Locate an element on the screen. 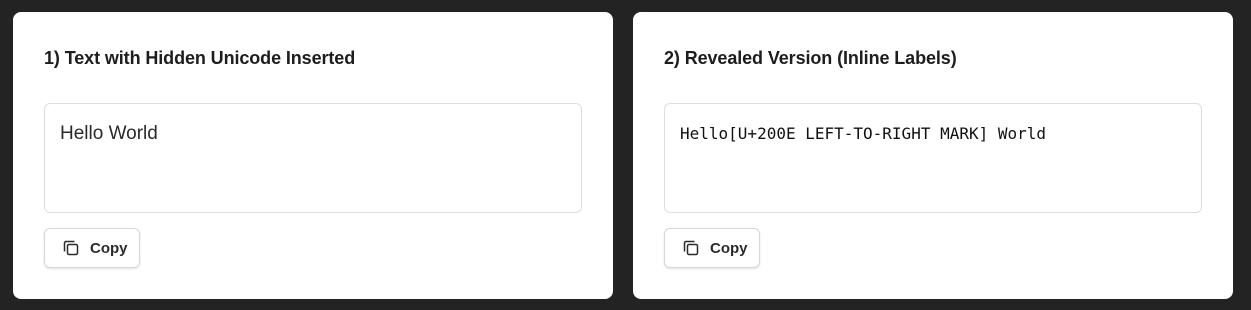  copy-hidden-text-button: Copy is located at coordinates (92, 248).